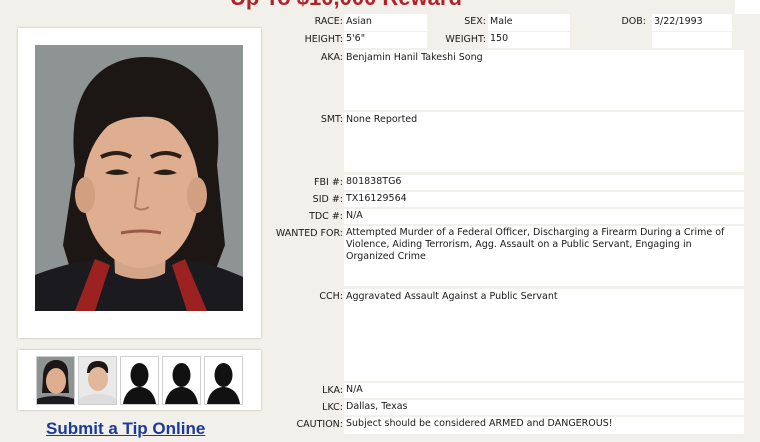 The image size is (760, 442). What do you see at coordinates (475, 21) in the screenshot?
I see `sex-label: SEX:` at bounding box center [475, 21].